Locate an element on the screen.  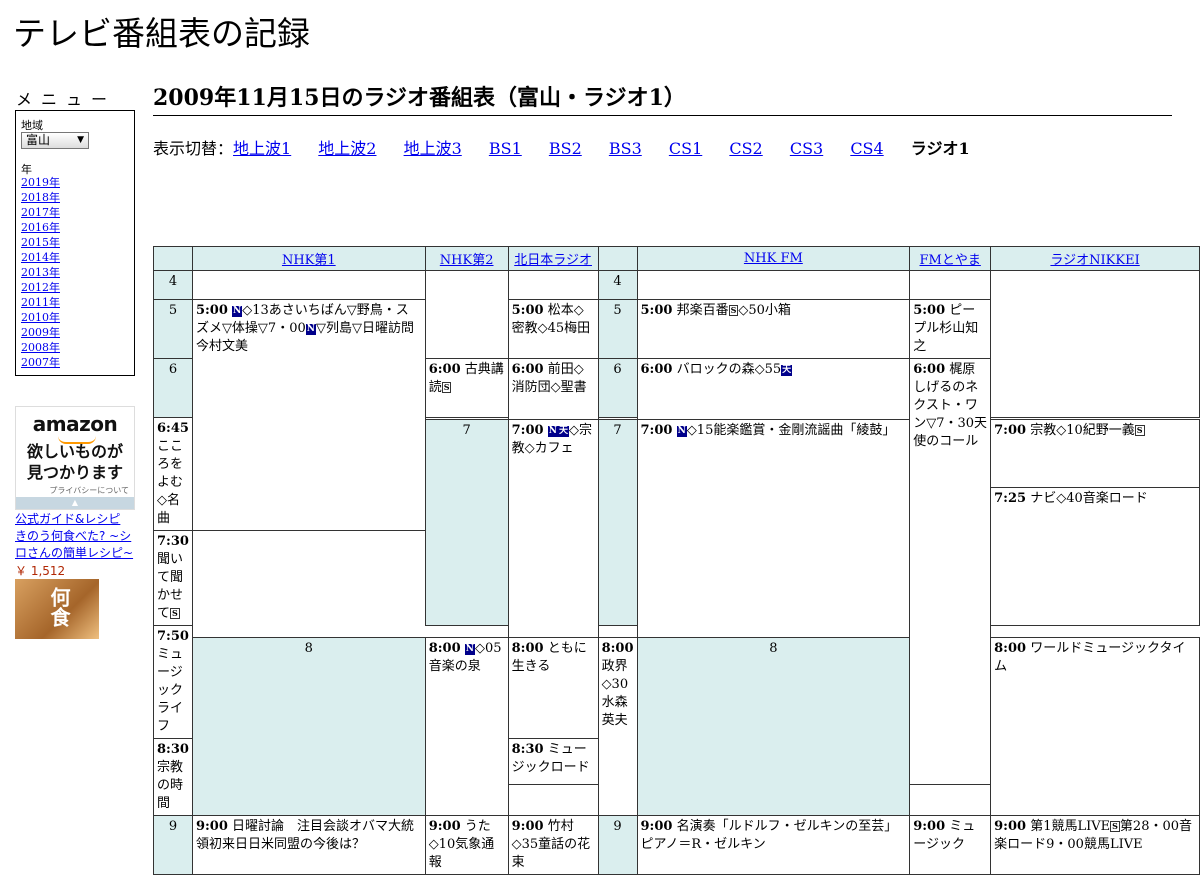
chevron-down-icon: ▼ is located at coordinates (80, 140).